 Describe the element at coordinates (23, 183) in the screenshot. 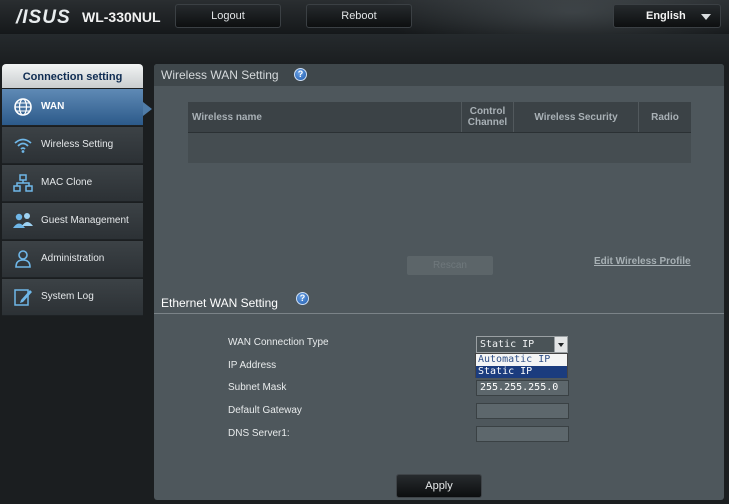

I see `network-icon` at that location.